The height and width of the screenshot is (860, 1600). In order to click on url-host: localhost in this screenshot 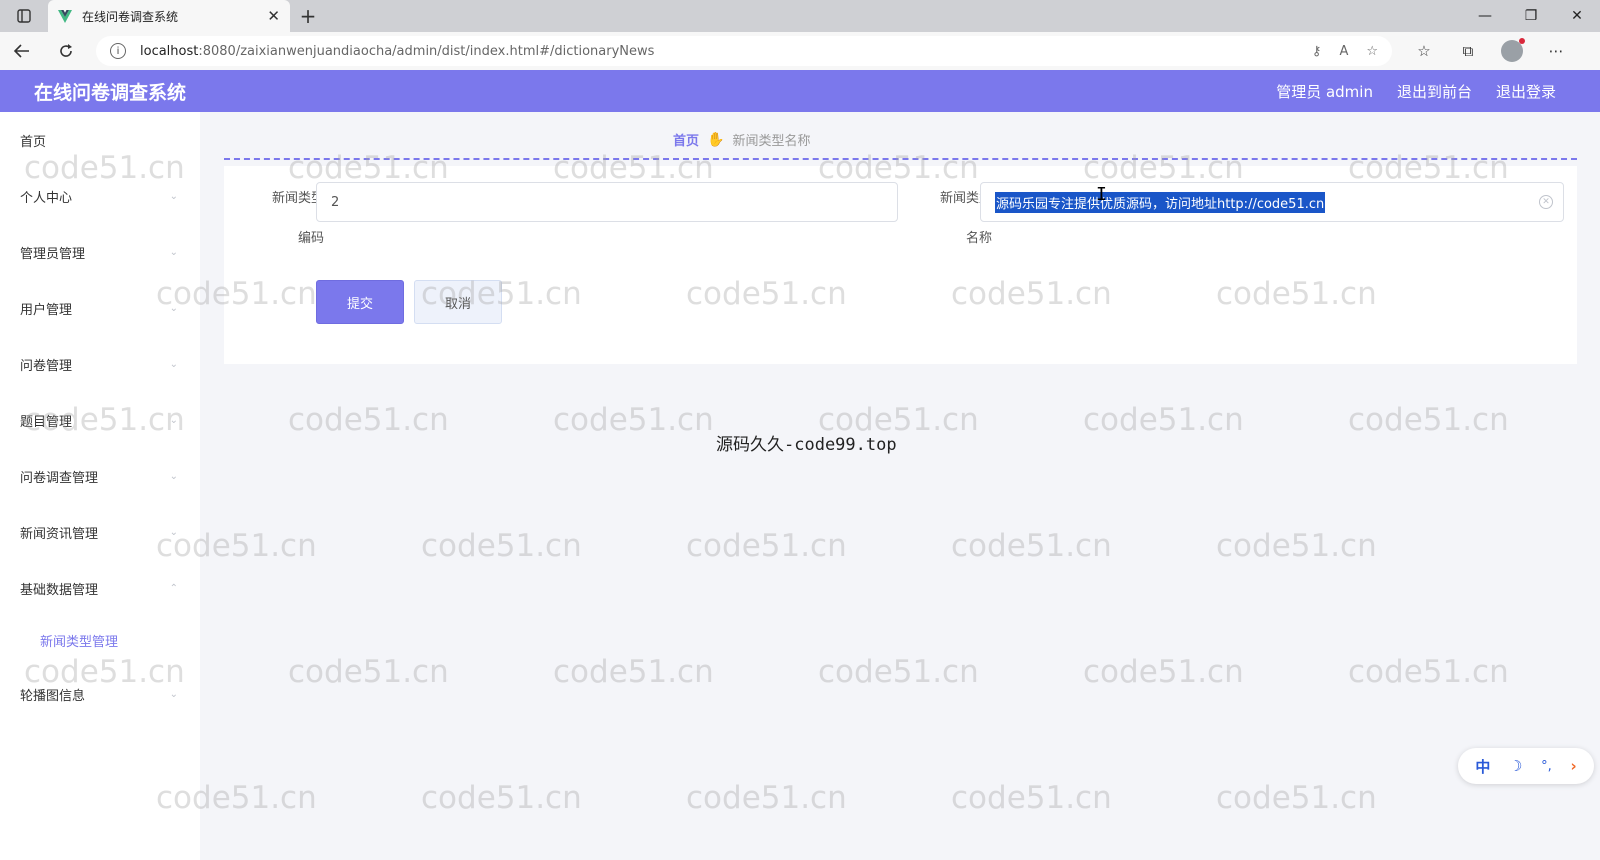, I will do `click(169, 51)`.